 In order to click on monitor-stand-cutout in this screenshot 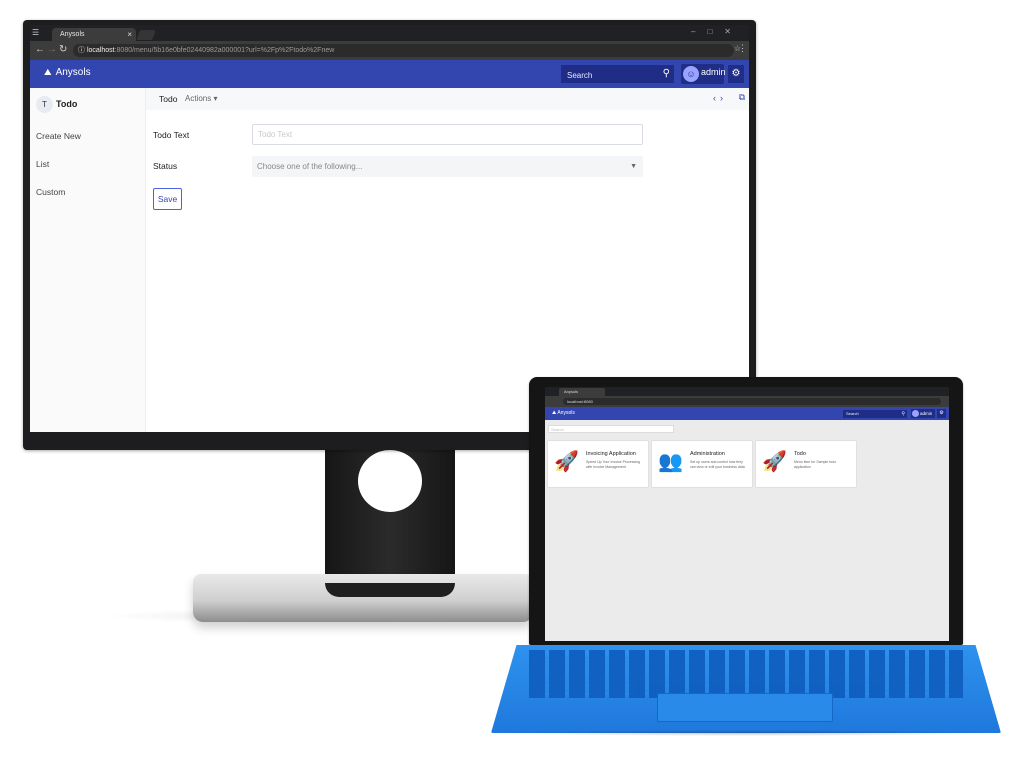, I will do `click(390, 481)`.